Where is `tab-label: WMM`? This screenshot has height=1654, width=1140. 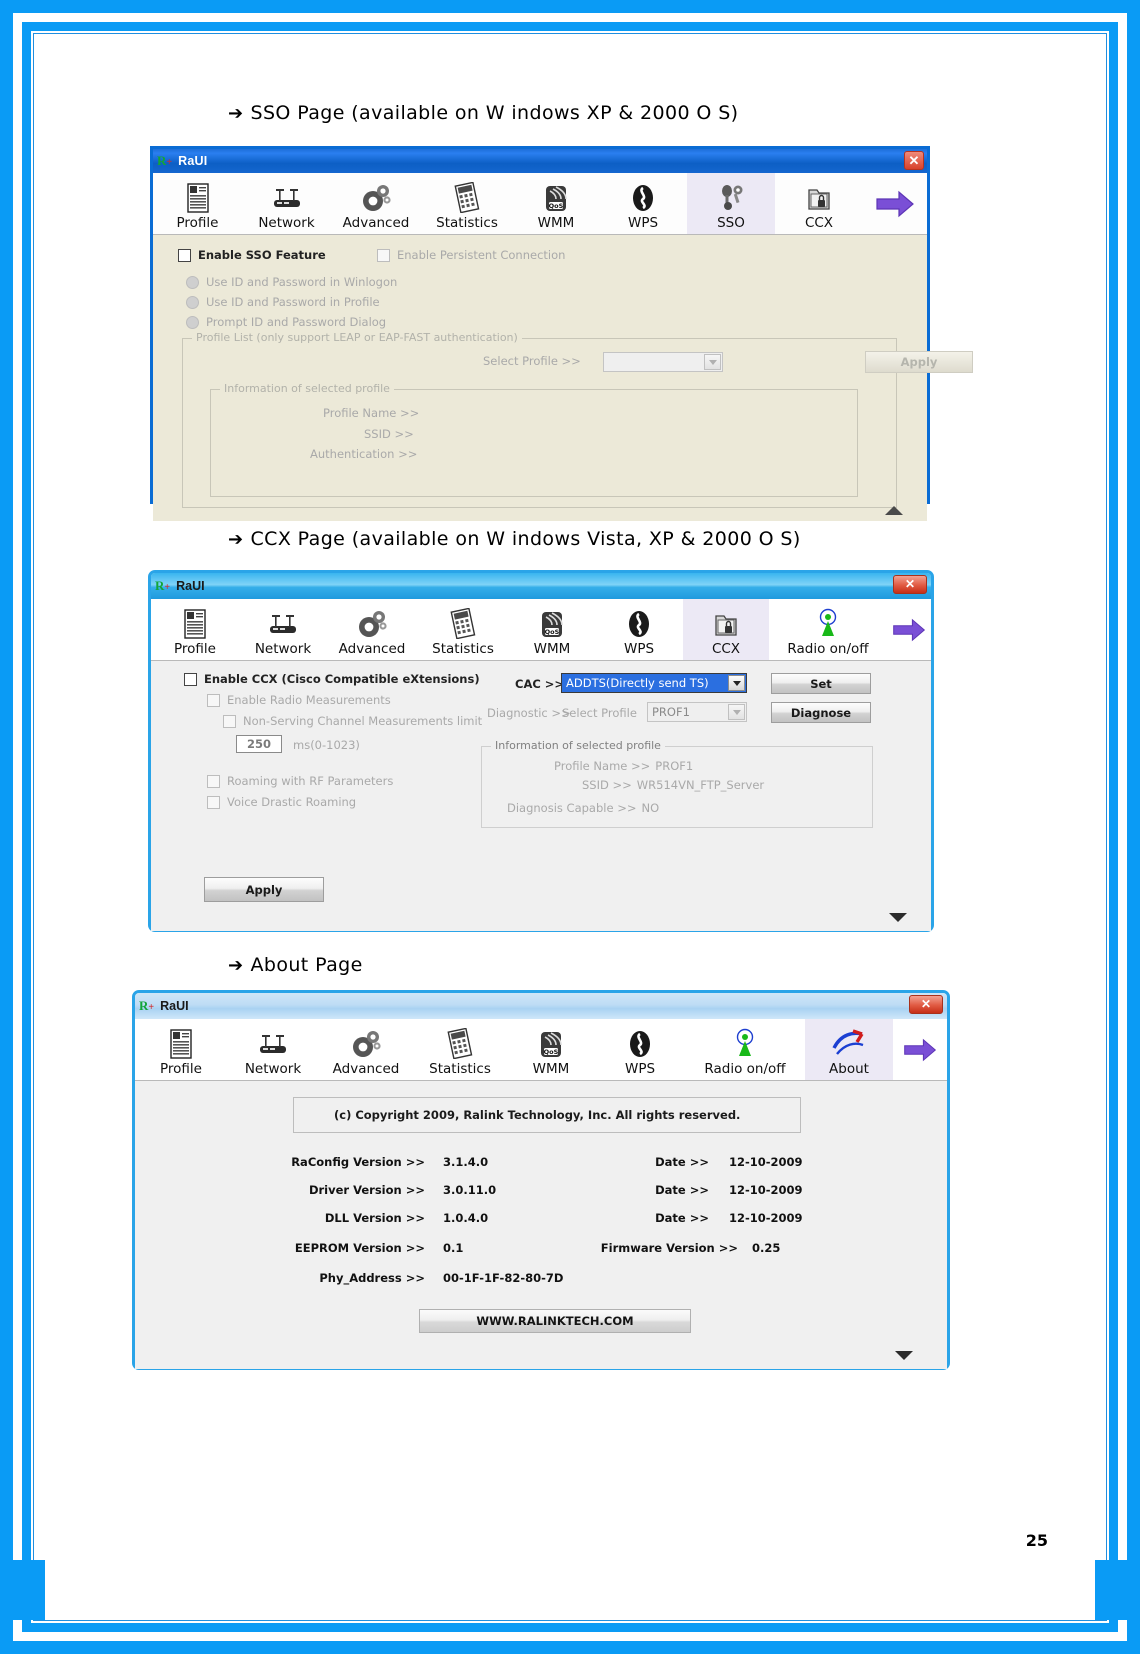 tab-label: WMM is located at coordinates (551, 1069).